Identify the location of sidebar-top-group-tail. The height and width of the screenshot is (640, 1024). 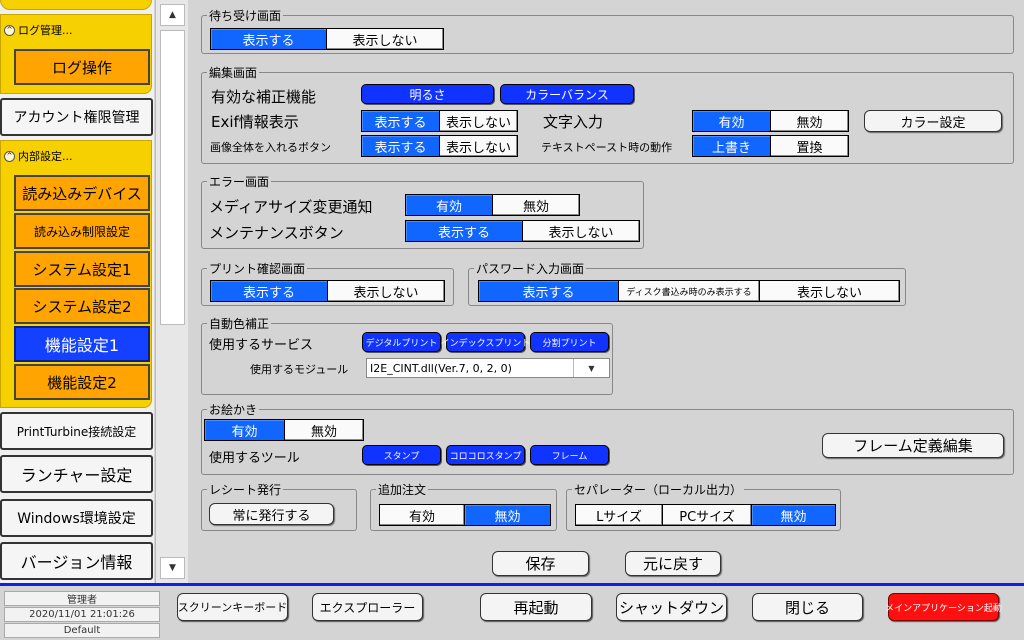
(76, 5).